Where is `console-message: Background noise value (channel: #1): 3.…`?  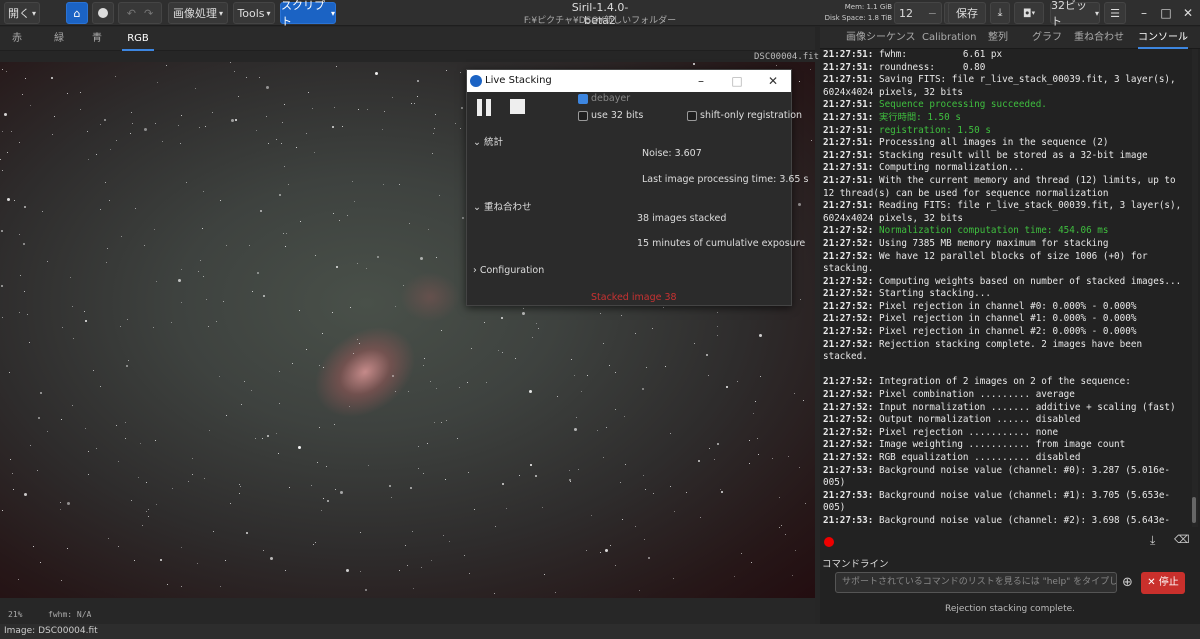 console-message: Background noise value (channel: #1): 3.… is located at coordinates (997, 501).